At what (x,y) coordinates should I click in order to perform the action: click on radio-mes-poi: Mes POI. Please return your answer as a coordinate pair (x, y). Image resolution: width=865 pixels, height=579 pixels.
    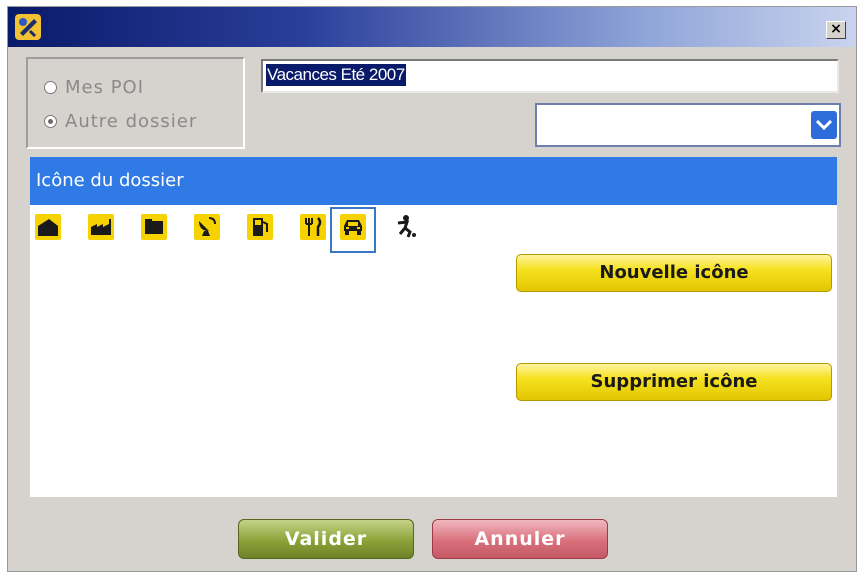
    Looking at the image, I should click on (94, 87).